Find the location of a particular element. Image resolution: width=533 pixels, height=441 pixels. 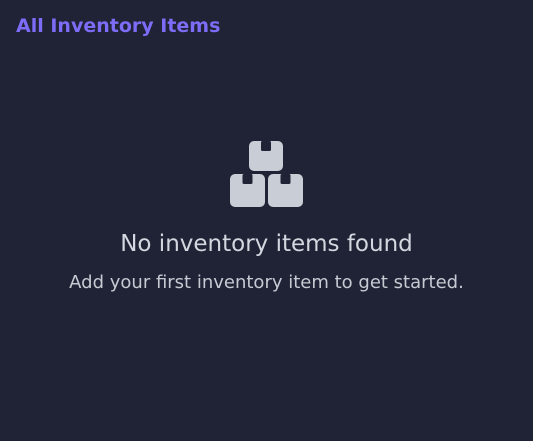

page-title: All Inventory Items is located at coordinates (118, 26).